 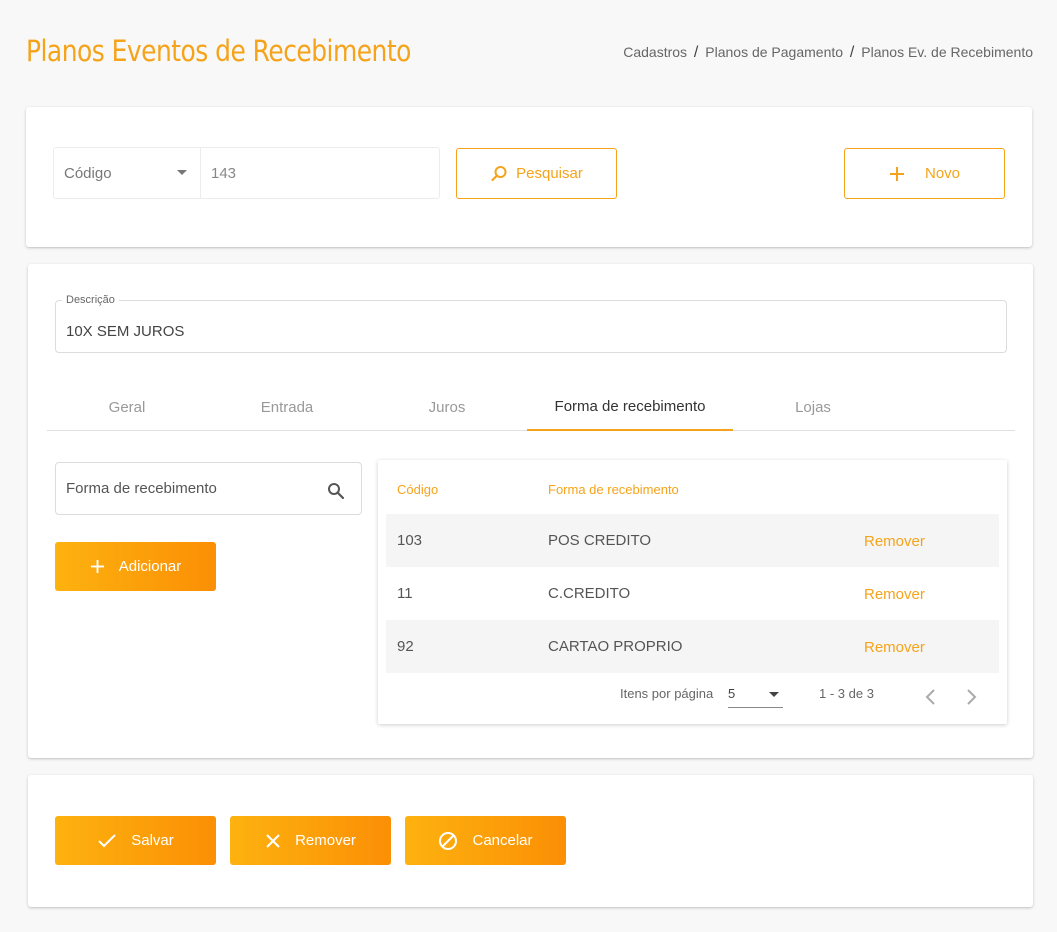 What do you see at coordinates (971, 697) in the screenshot?
I see `chevron-right-icon` at bounding box center [971, 697].